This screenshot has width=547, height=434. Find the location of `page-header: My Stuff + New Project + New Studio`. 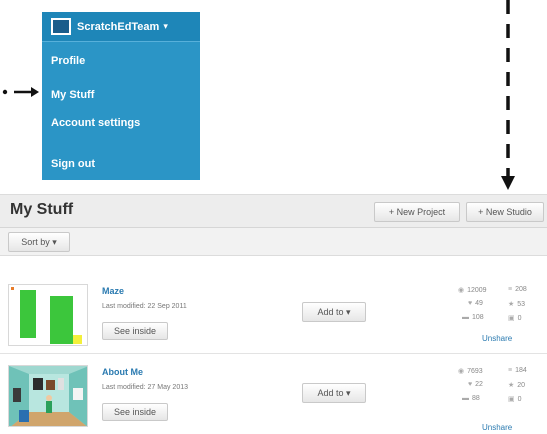

page-header: My Stuff + New Project + New Studio is located at coordinates (273, 211).